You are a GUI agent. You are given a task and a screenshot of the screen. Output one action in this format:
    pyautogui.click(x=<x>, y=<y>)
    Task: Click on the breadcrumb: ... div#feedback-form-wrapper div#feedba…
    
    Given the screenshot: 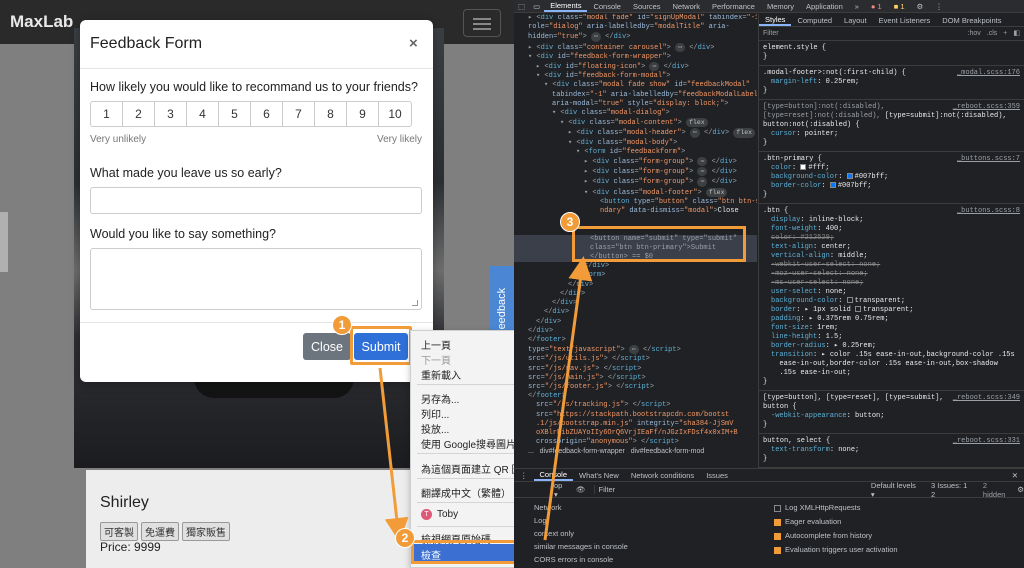 What is the action you would take?
    pyautogui.click(x=635, y=451)
    